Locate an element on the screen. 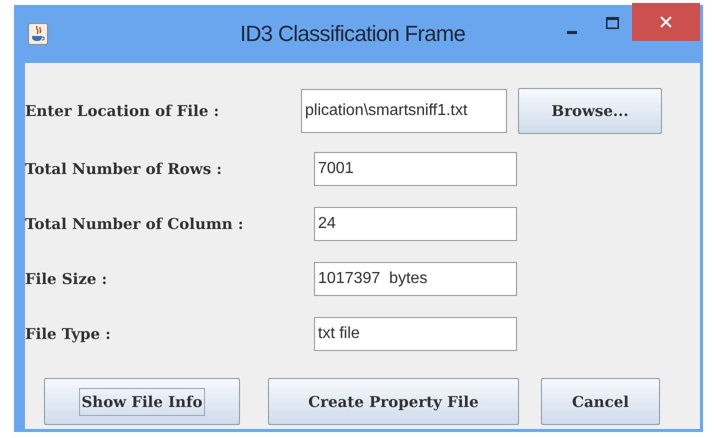 The width and height of the screenshot is (715, 438). minimize-icon is located at coordinates (572, 33).